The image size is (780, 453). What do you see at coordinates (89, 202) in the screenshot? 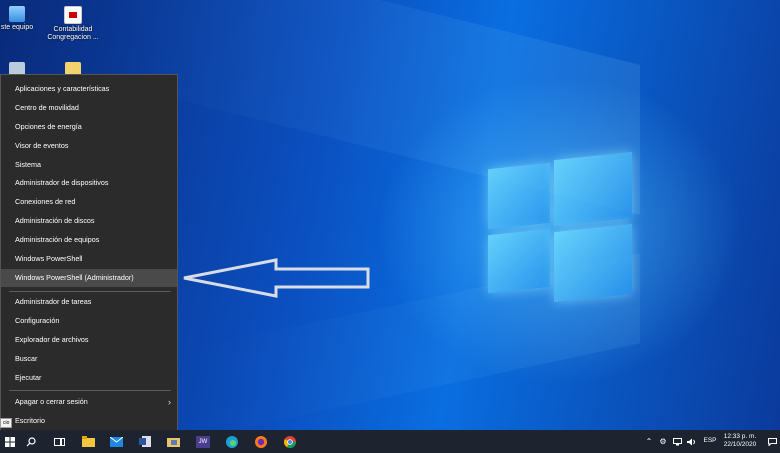
I see `menu-item-conexiones-red: Conexiones de red` at bounding box center [89, 202].